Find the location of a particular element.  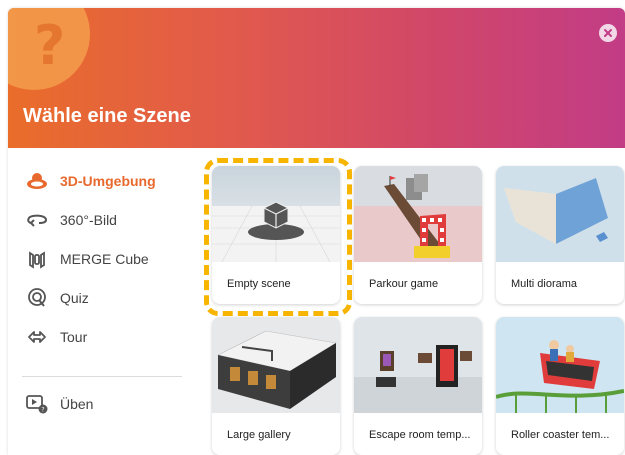

sidebar-divider is located at coordinates (102, 376).